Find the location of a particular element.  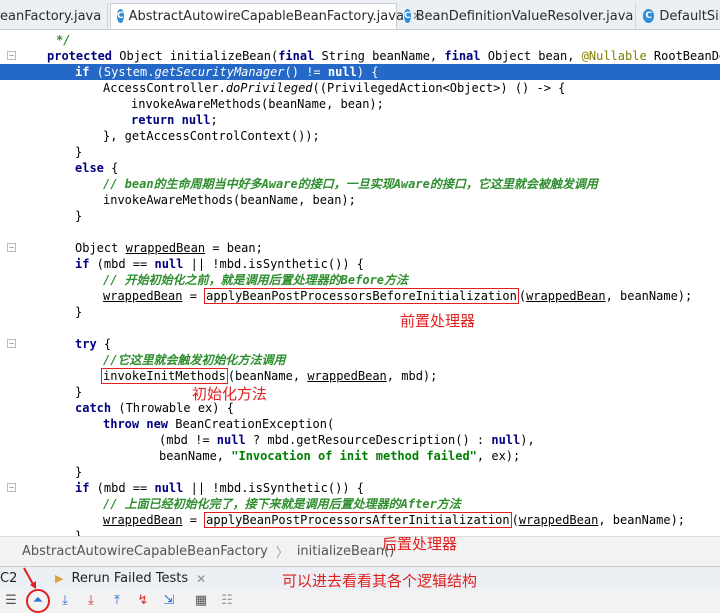

code-line: //它这里就会触发初始化方法调用 is located at coordinates (360, 360).